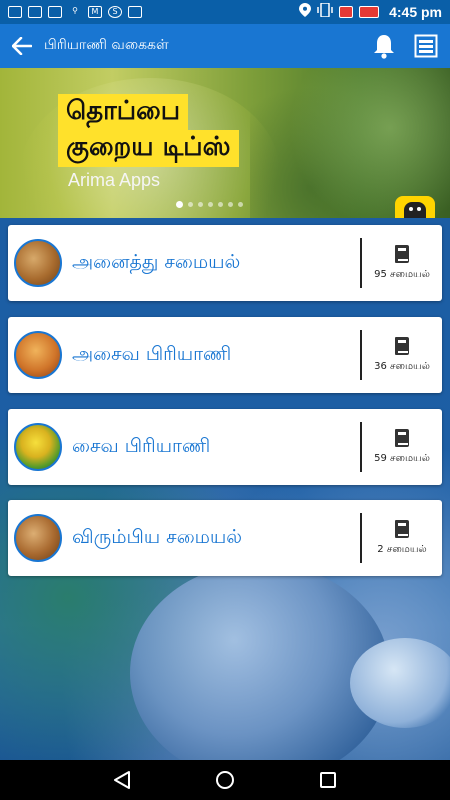  I want to click on banner-headline-line2: குறைய டிப்ஸ், so click(148, 148).